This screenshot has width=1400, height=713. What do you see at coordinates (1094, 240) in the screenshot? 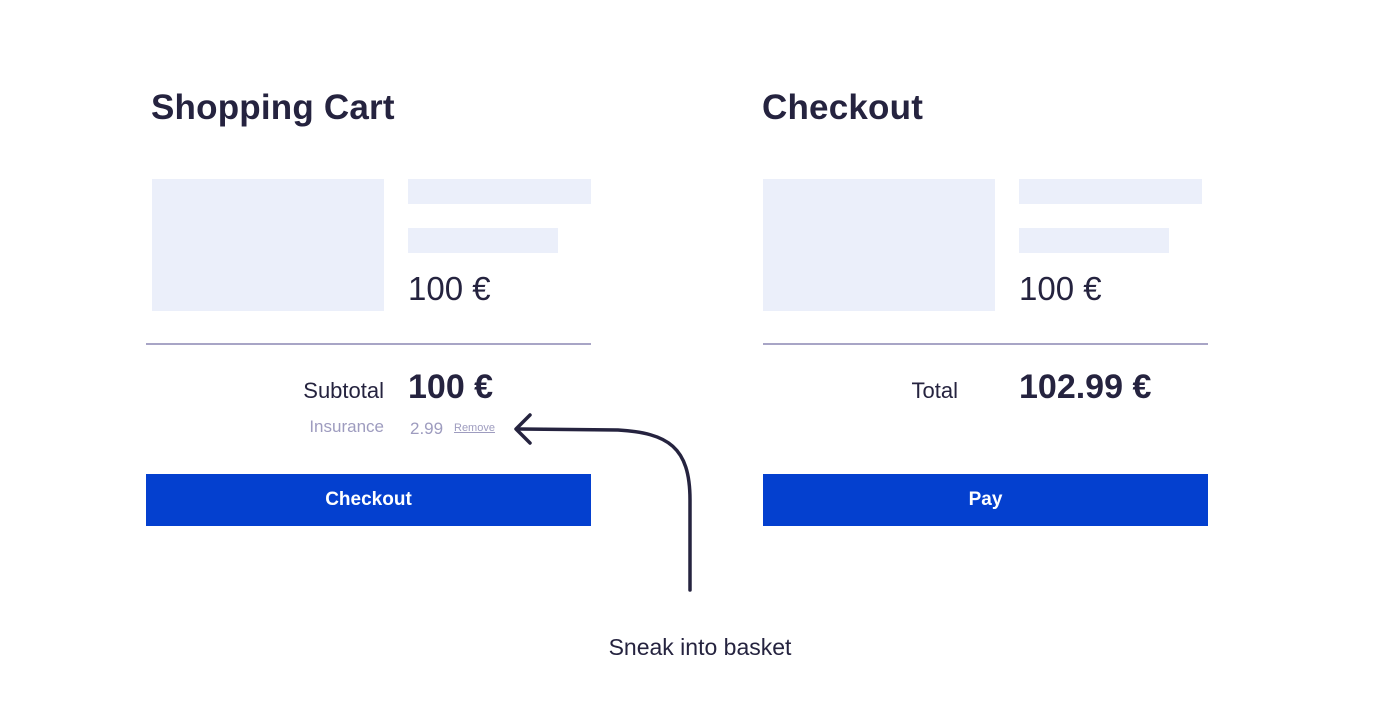
I see `checkout-product-desc-placeholder` at bounding box center [1094, 240].